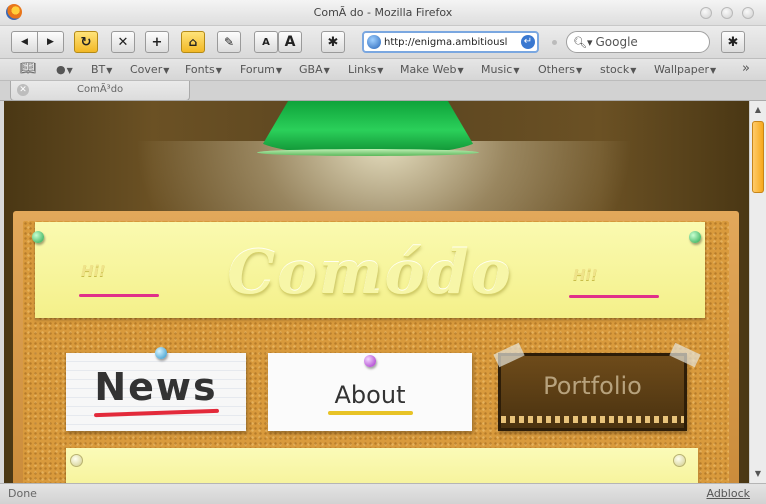  I want to click on apple-menu-icon: ●▼, so click(64, 69).